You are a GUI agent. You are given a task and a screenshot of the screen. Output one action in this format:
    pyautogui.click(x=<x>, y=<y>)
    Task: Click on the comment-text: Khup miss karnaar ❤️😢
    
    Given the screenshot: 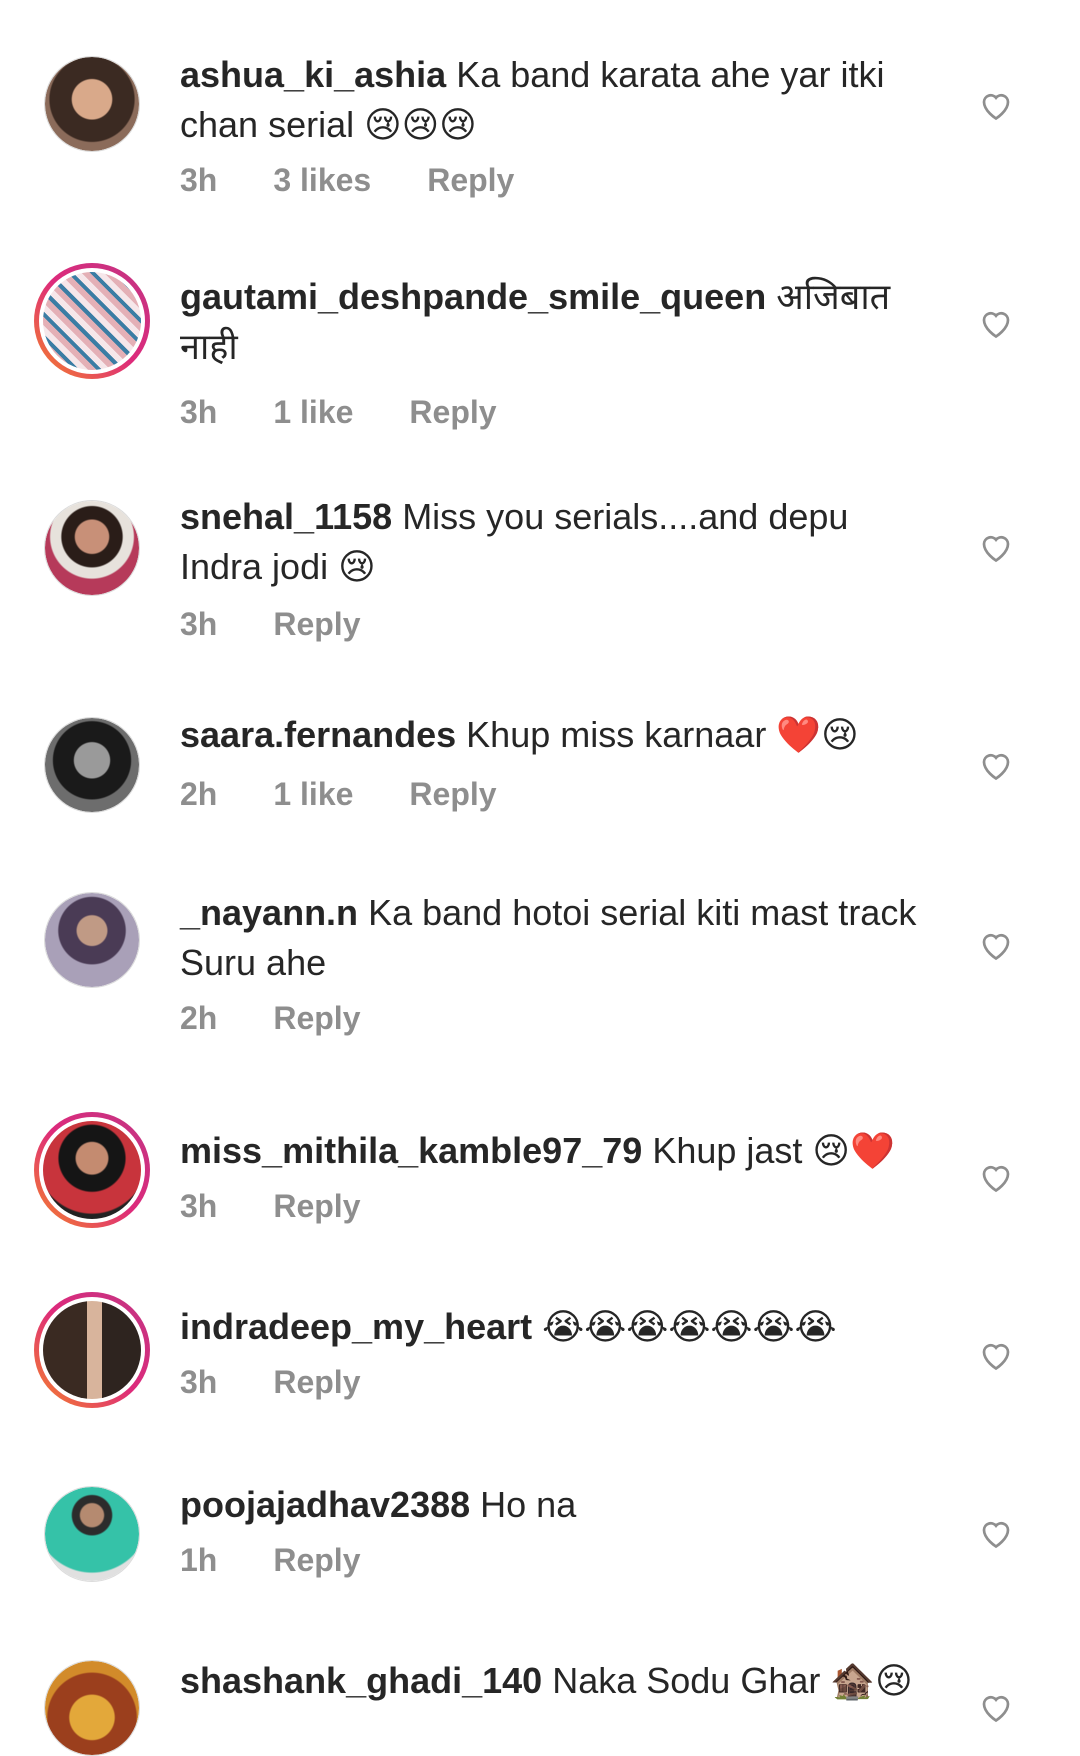 What is the action you would take?
    pyautogui.click(x=662, y=734)
    